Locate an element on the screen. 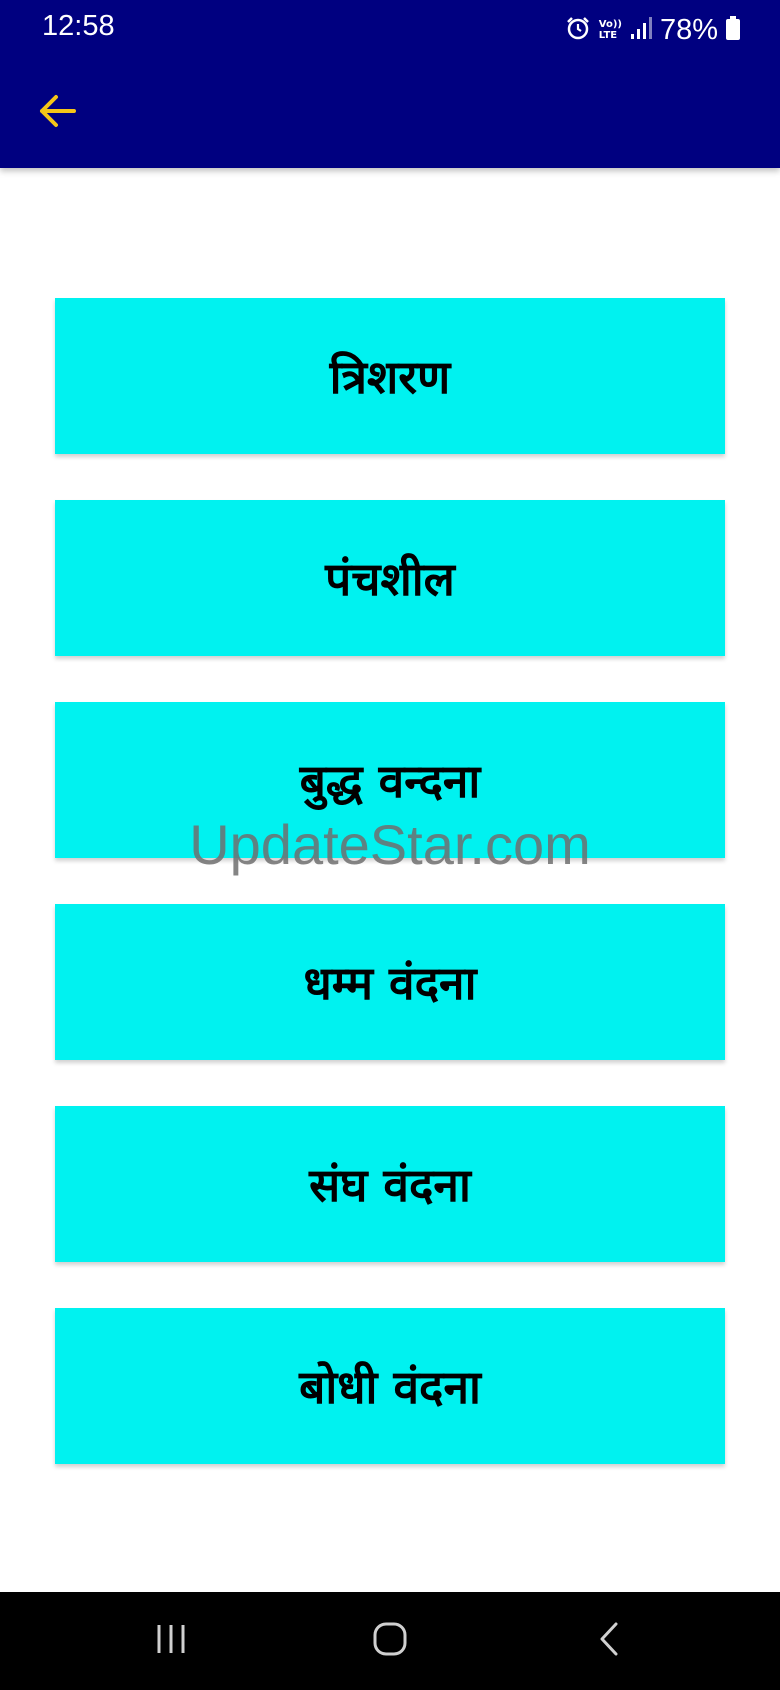  app-bar: 12:58 Vo)) LTE 78% is located at coordinates (390, 84).